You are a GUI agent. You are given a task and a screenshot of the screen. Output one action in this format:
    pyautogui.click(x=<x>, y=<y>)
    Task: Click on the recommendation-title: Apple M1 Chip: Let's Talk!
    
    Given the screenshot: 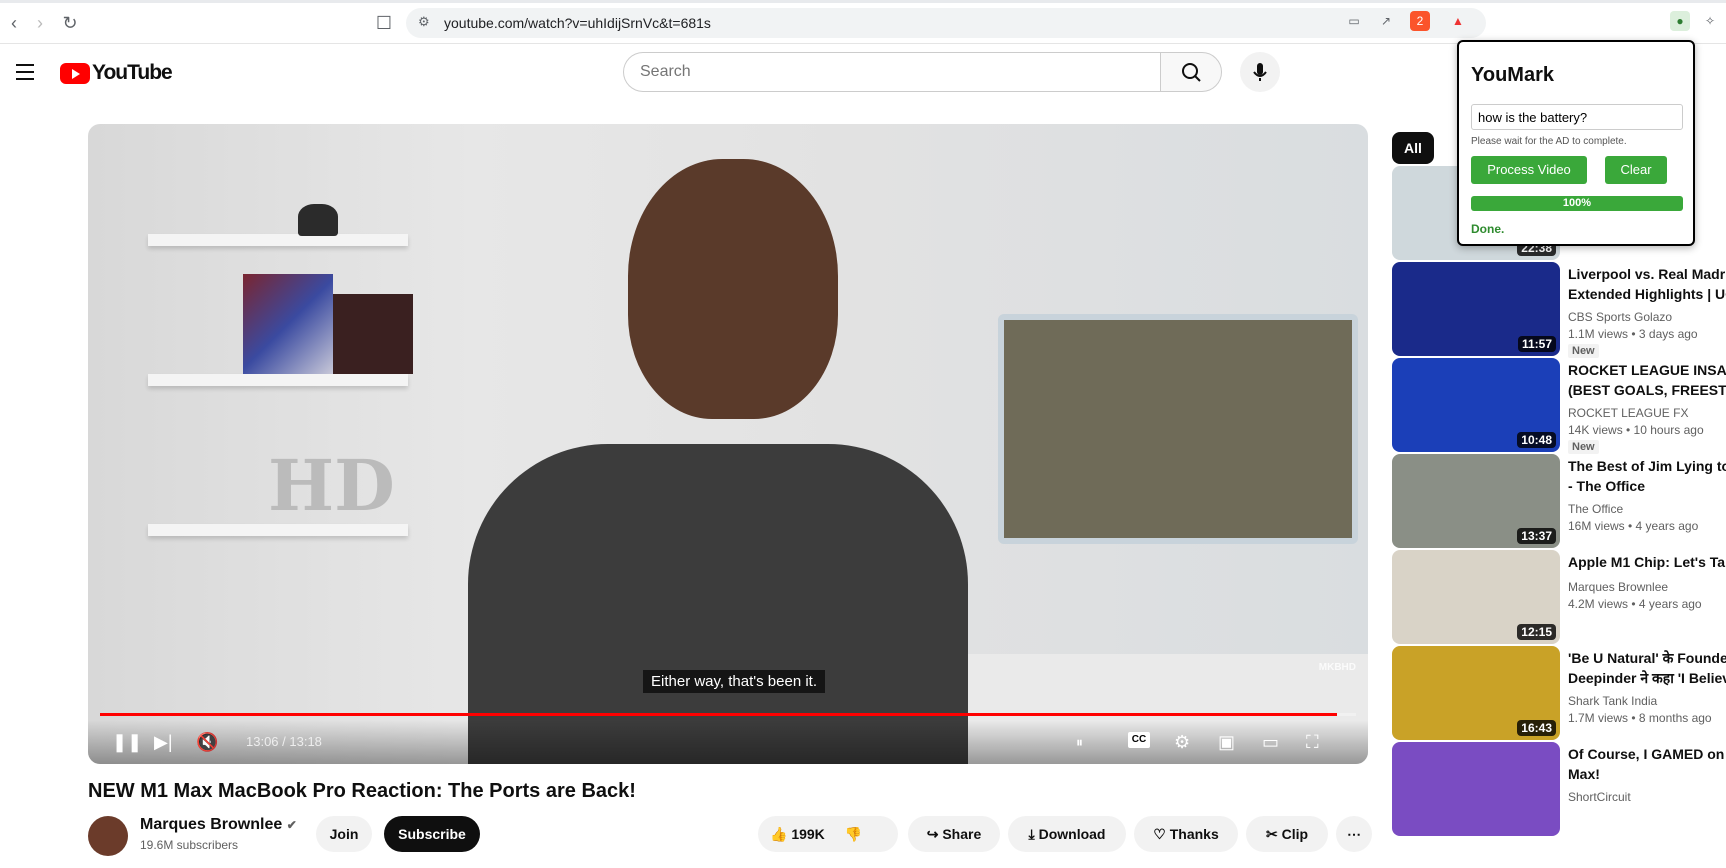 What is the action you would take?
    pyautogui.click(x=1647, y=562)
    